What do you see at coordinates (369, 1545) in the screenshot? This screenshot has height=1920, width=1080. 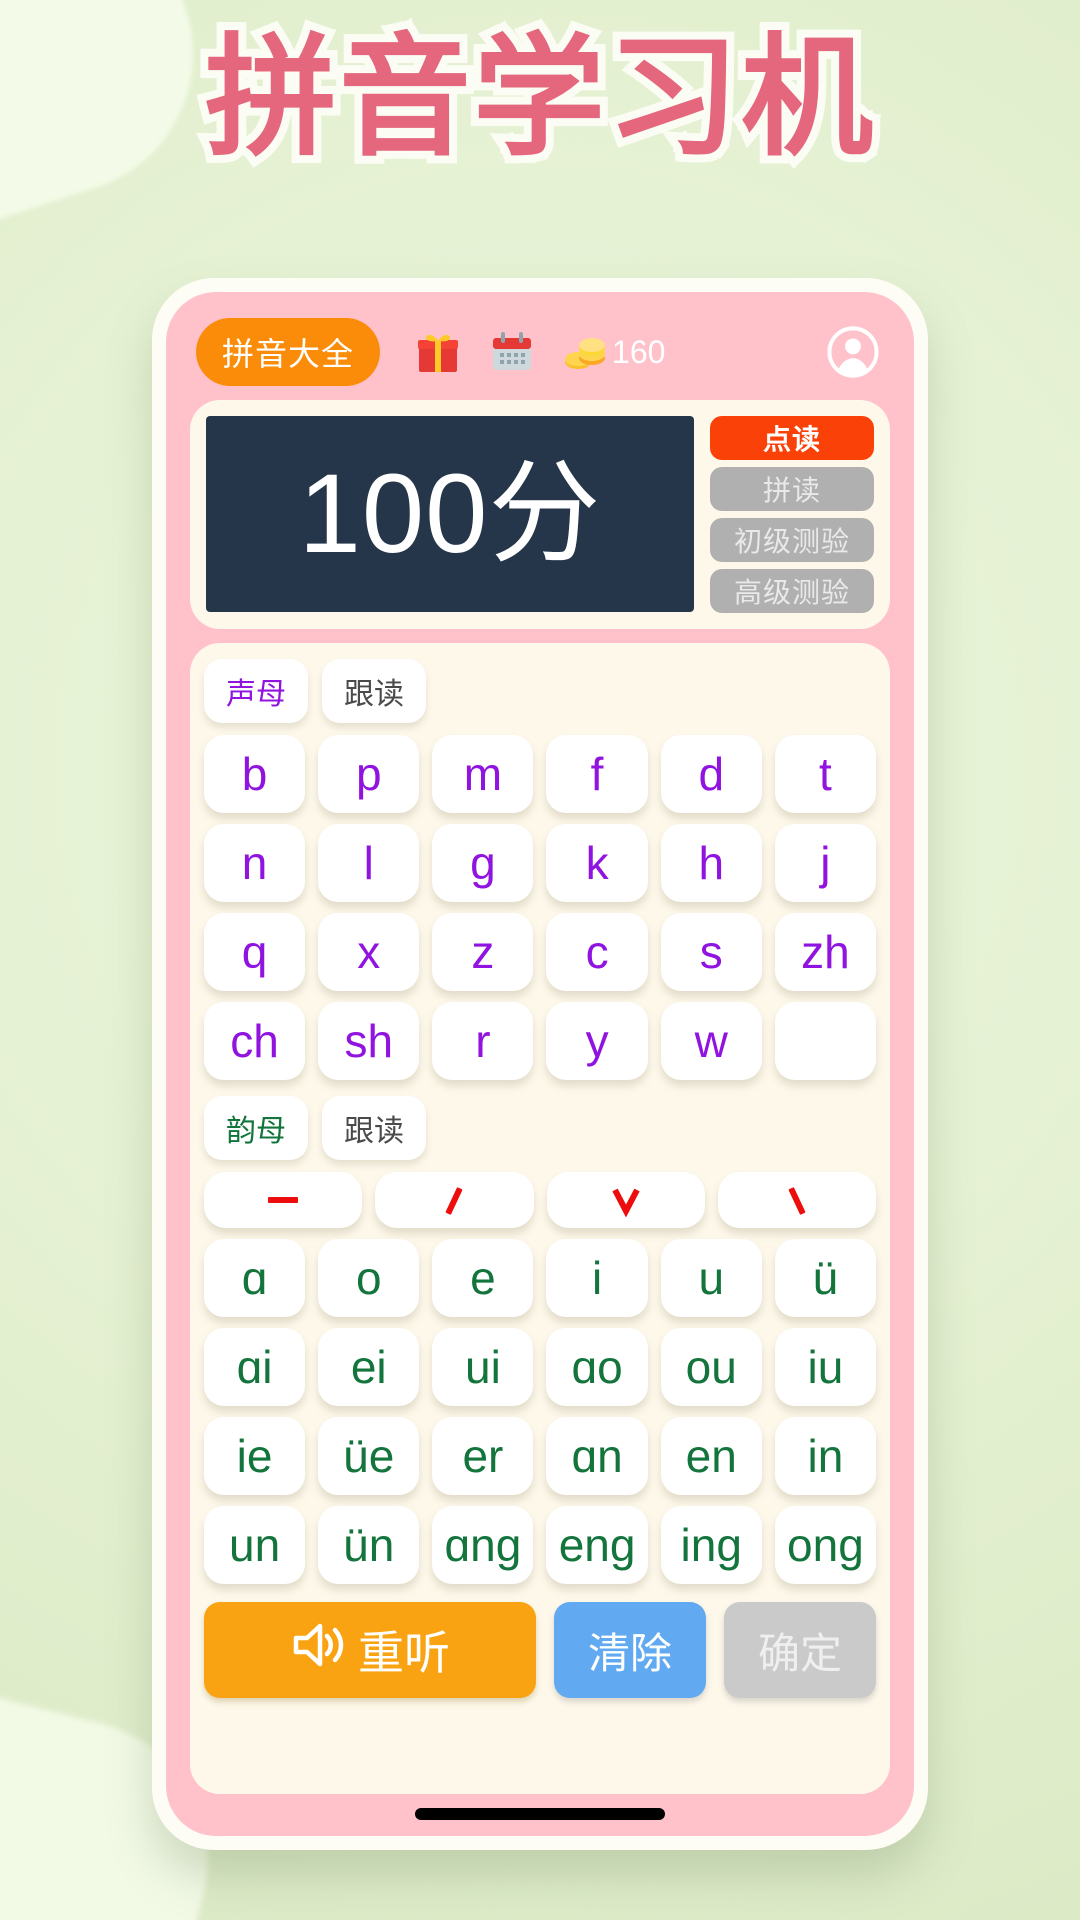 I see `key-vowel: ün` at bounding box center [369, 1545].